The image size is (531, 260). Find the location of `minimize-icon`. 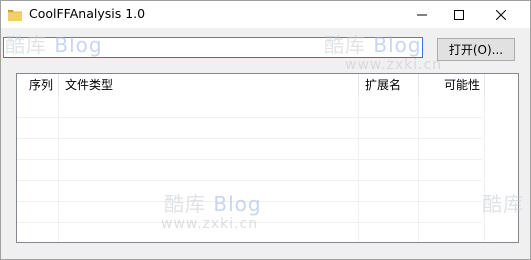

minimize-icon is located at coordinates (422, 14).